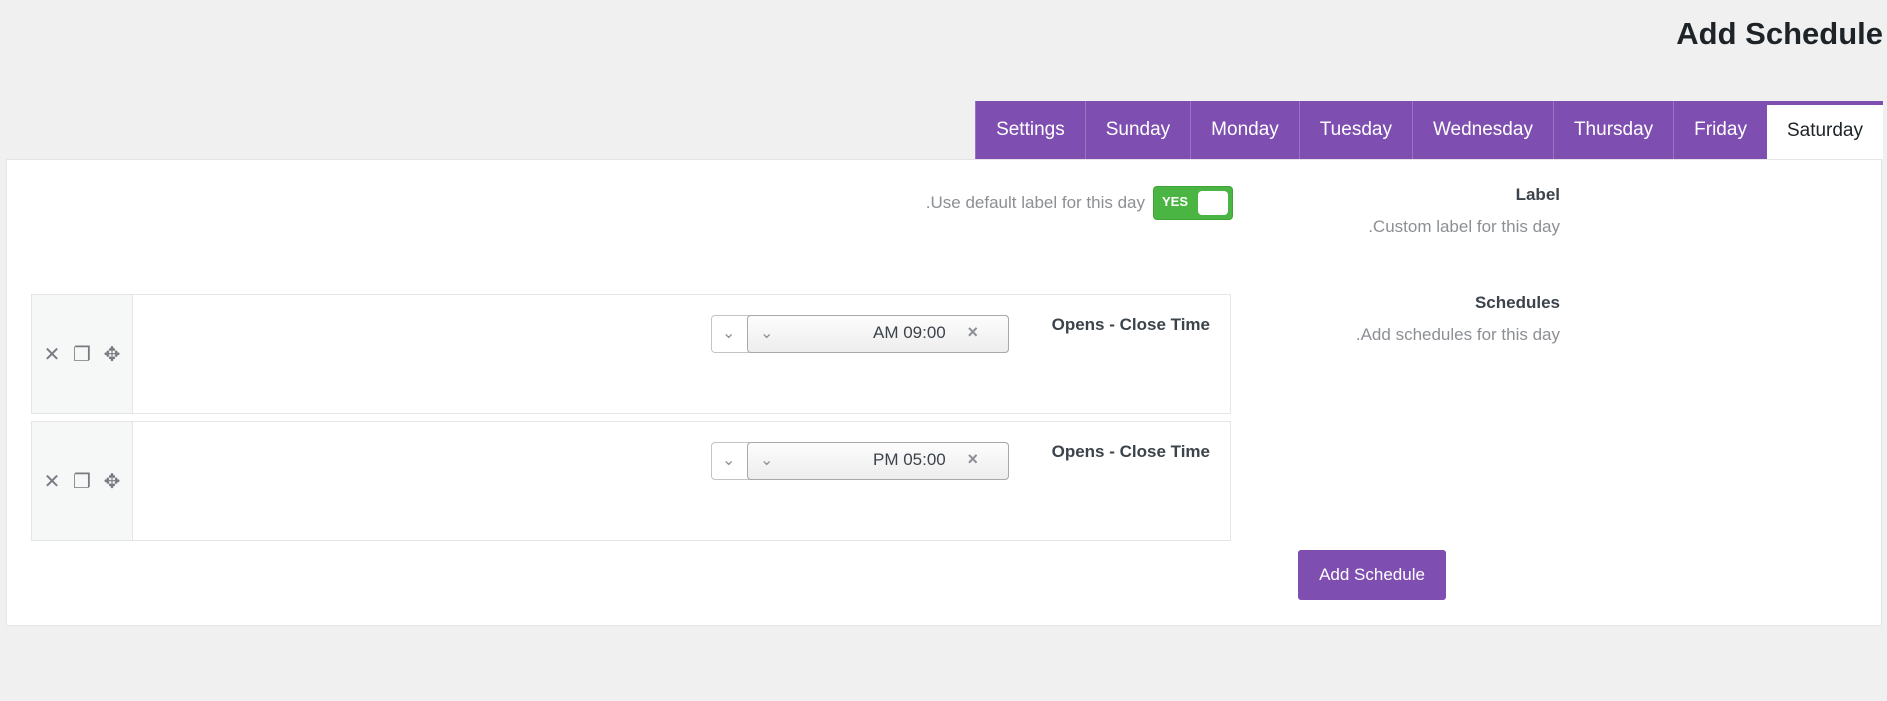 The height and width of the screenshot is (701, 1887). Describe the element at coordinates (1517, 302) in the screenshot. I see `schedules-heading: Schedules` at that location.